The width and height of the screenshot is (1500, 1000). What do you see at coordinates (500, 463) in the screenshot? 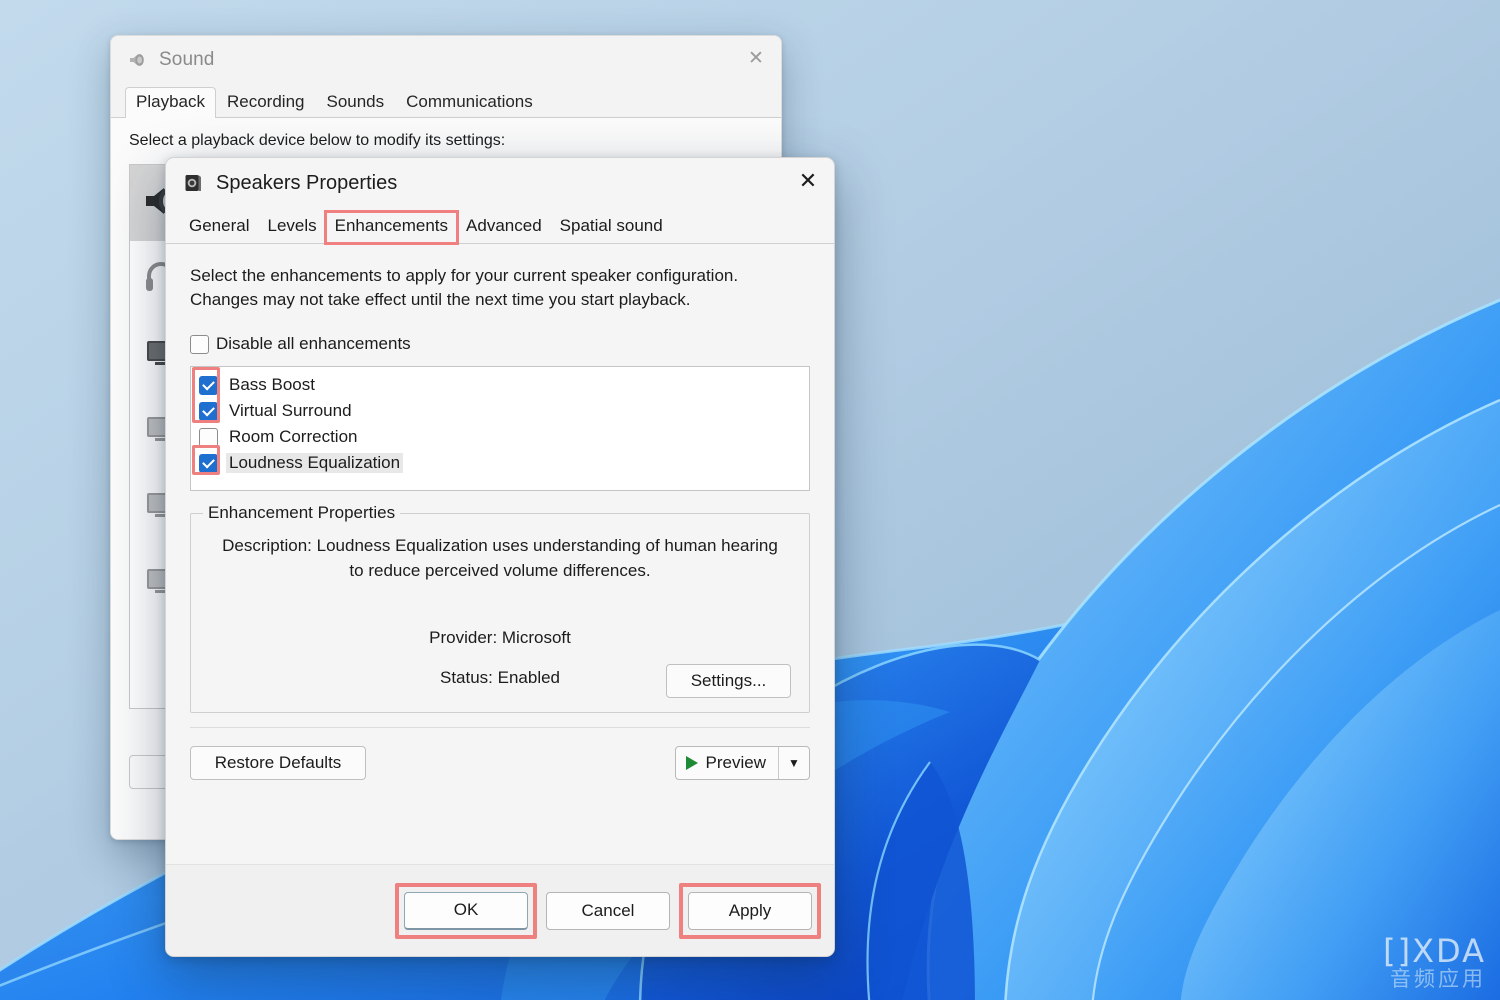
I see `enhancement-item-loudness-equalization: Loudness Equalization` at bounding box center [500, 463].